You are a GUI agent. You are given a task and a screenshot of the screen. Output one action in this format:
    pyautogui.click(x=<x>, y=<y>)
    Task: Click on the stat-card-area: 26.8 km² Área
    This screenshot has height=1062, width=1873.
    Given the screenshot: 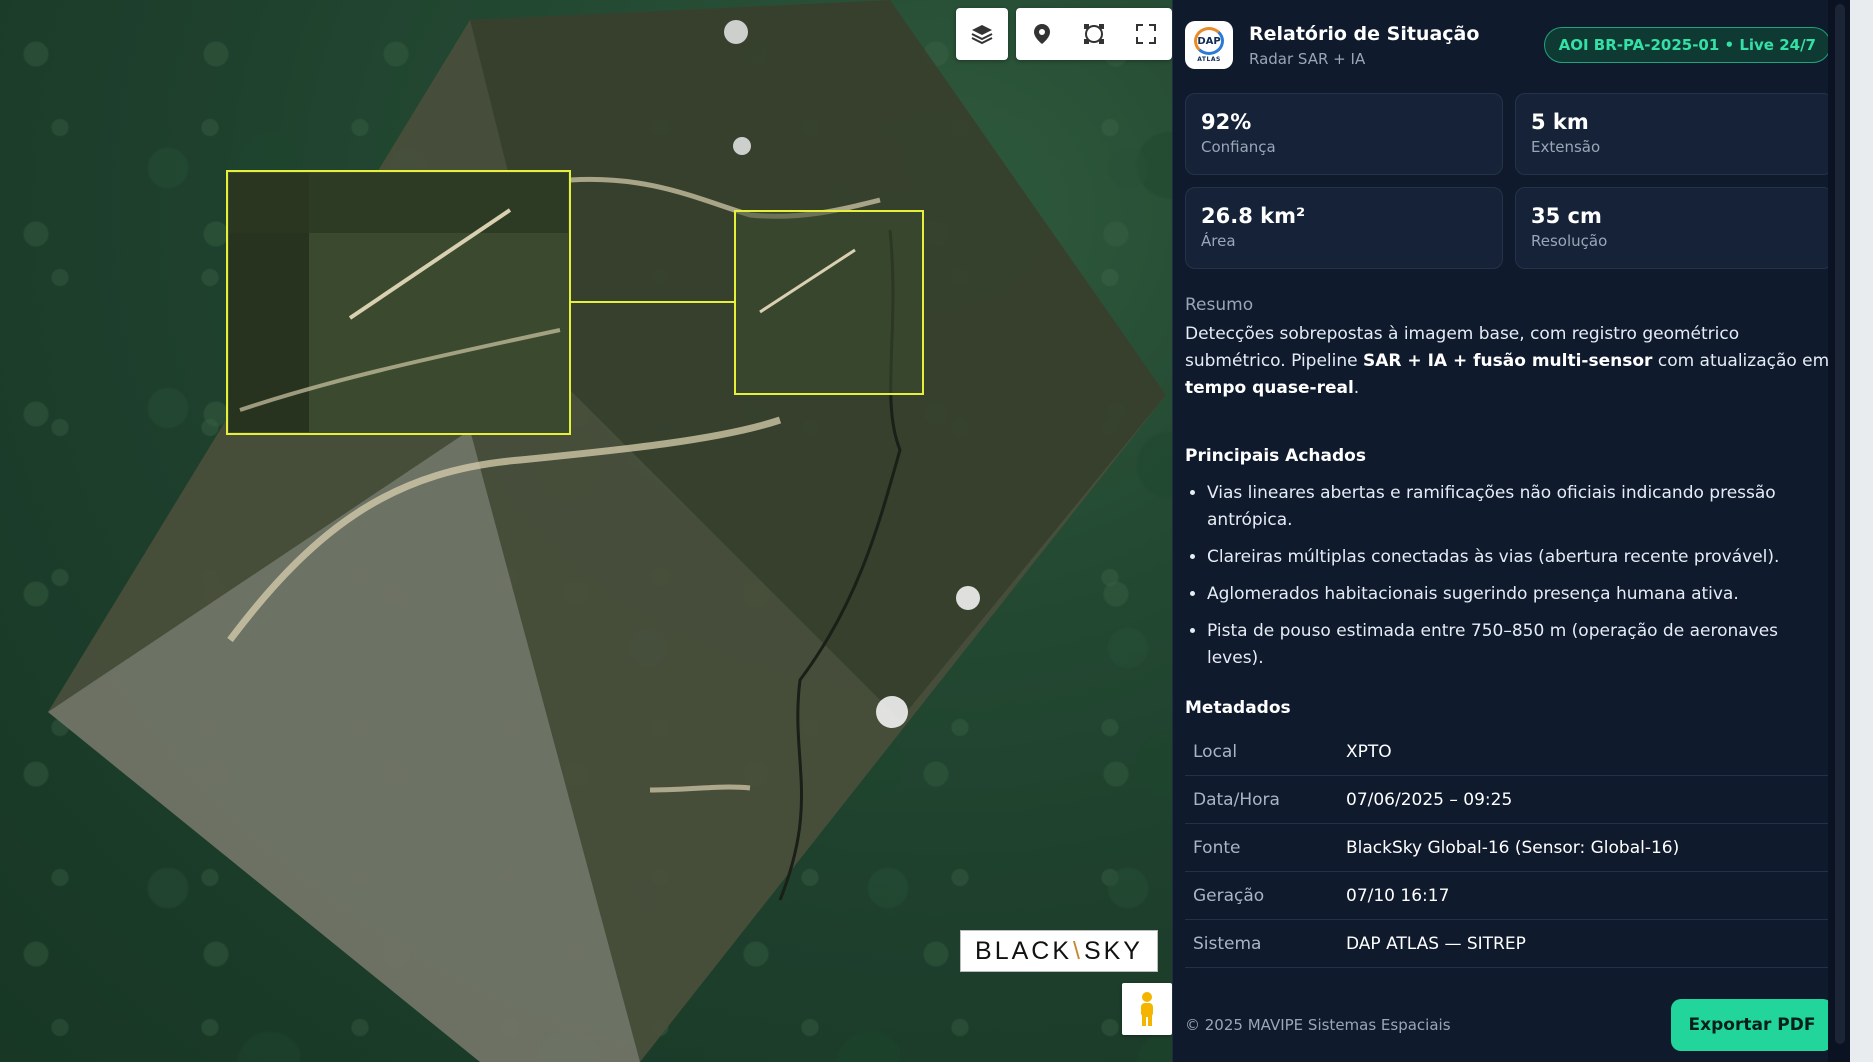 What is the action you would take?
    pyautogui.click(x=1344, y=228)
    